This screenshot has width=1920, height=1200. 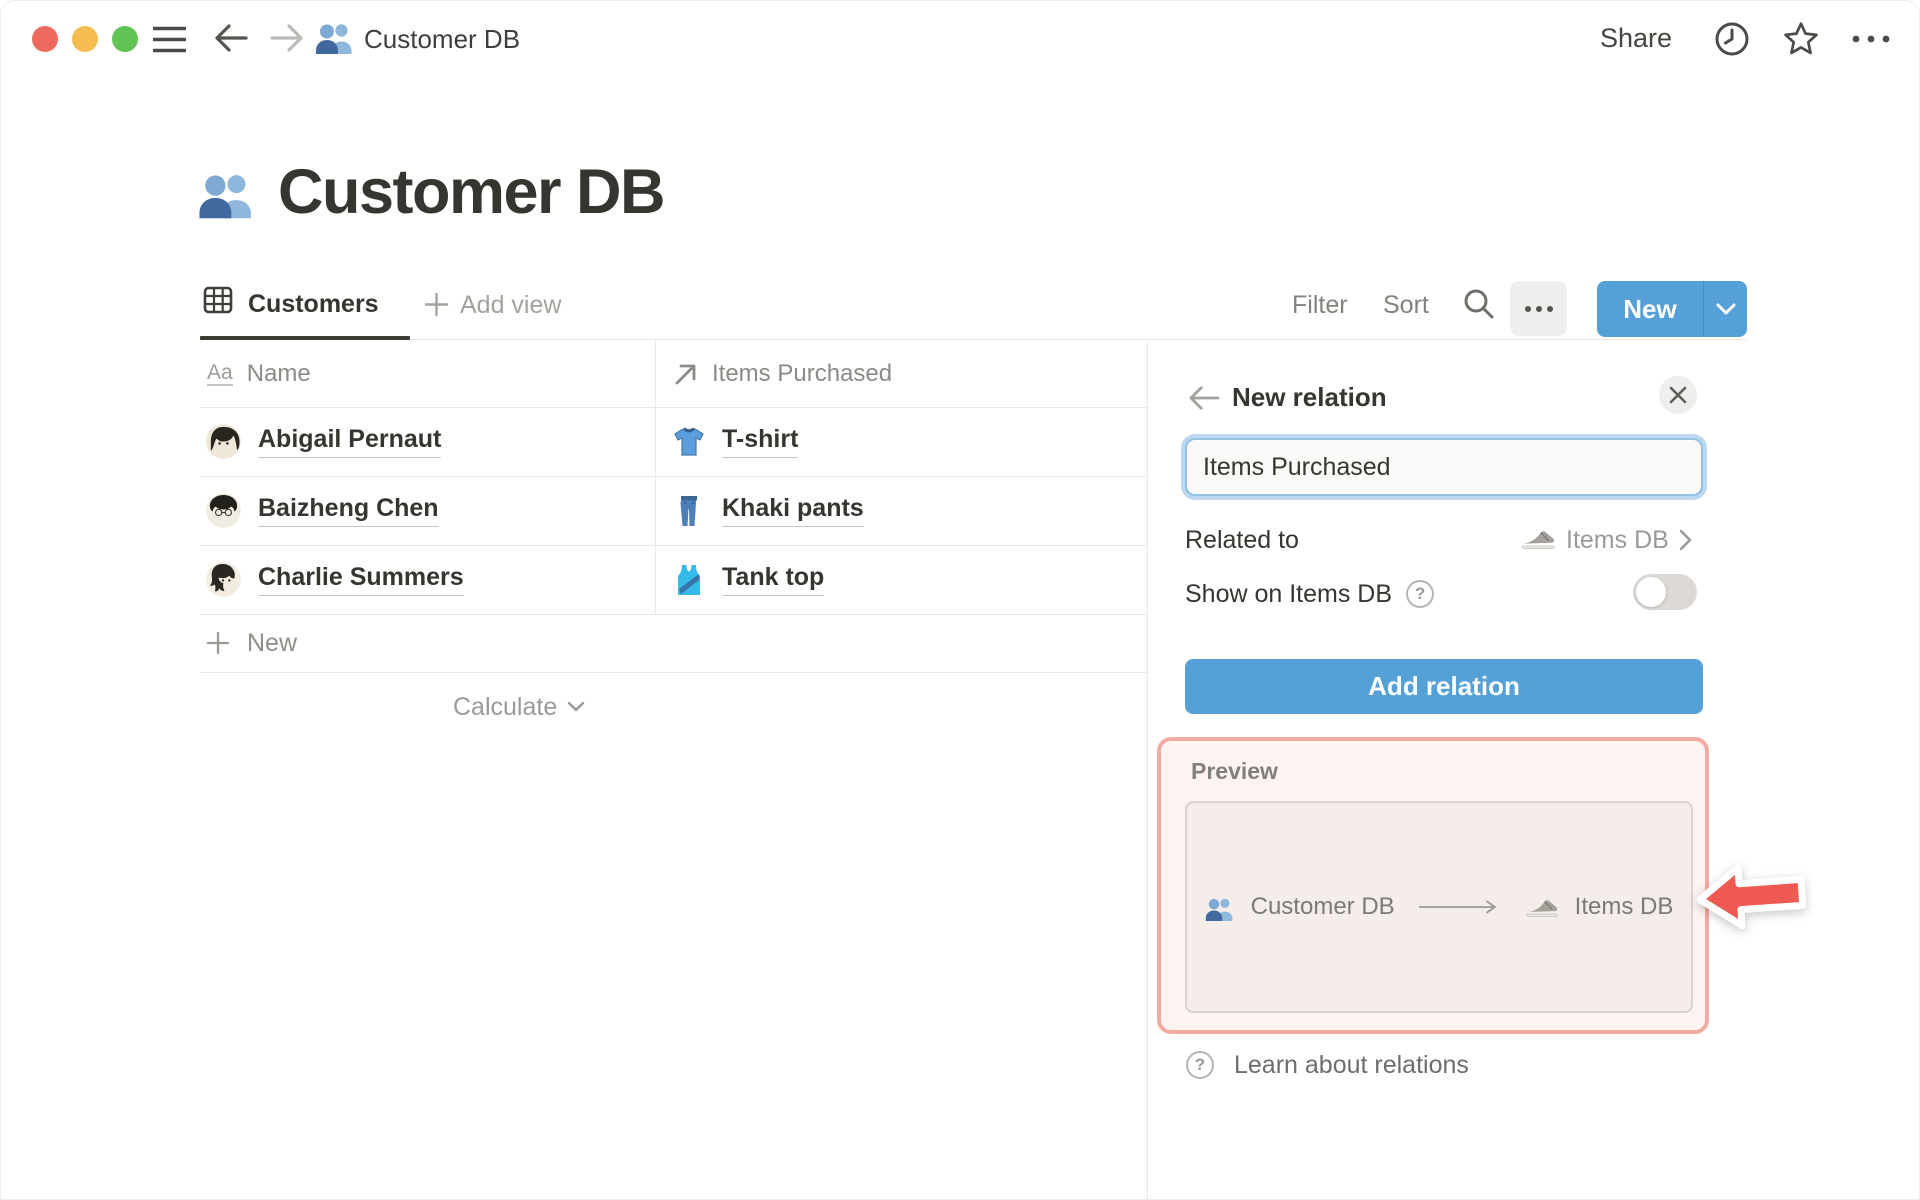 I want to click on ellipsis-icon, so click(x=1538, y=308).